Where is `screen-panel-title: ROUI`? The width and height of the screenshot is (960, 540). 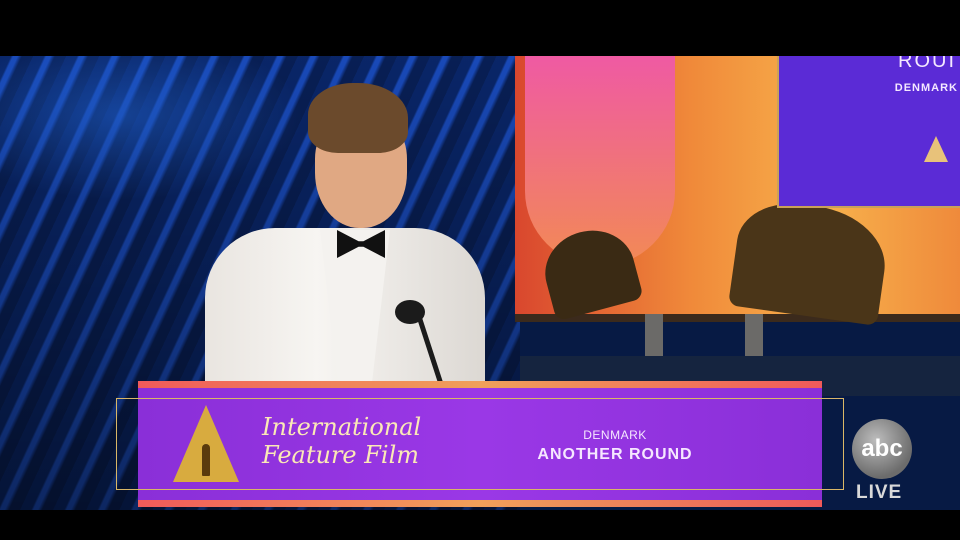
screen-panel-title: ROUI is located at coordinates (927, 64).